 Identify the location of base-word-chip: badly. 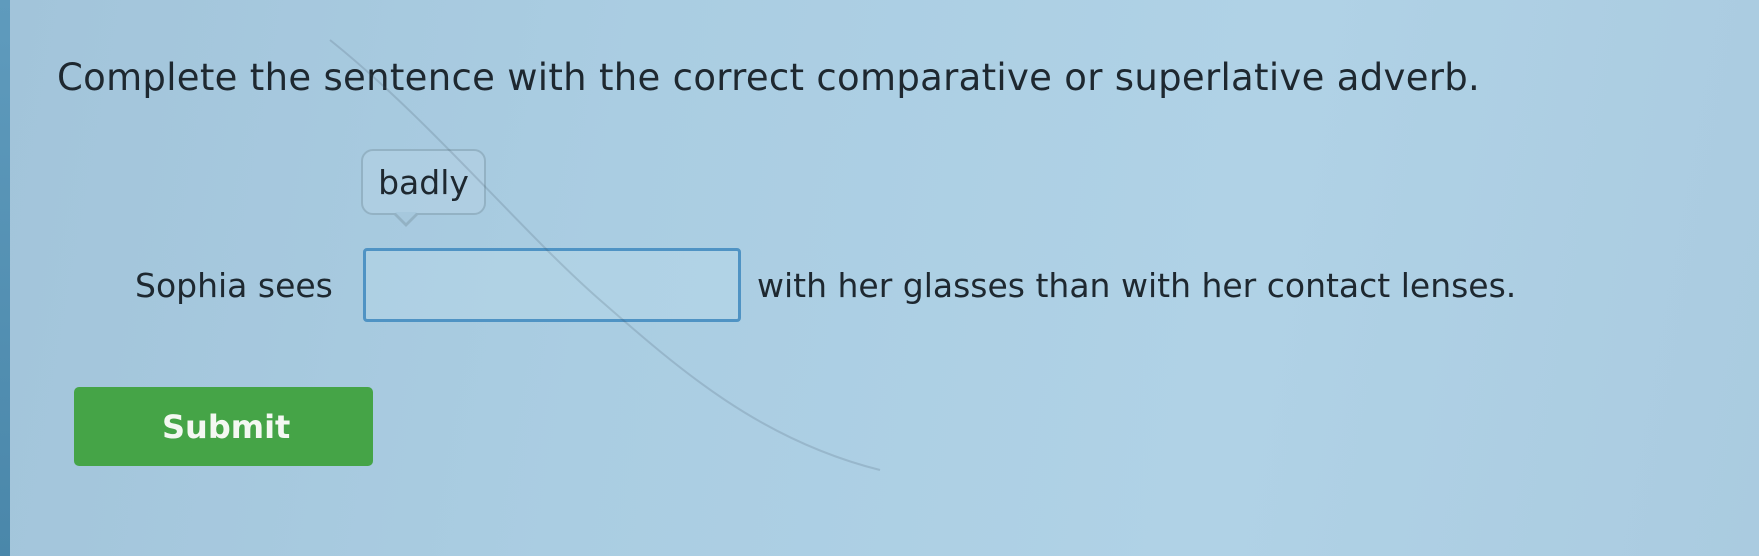
(423, 182).